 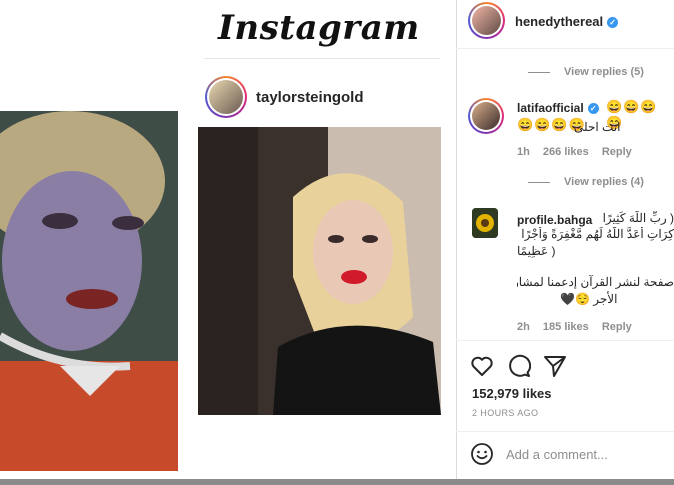 I want to click on header-username-text: henedythereal, so click(x=559, y=21).